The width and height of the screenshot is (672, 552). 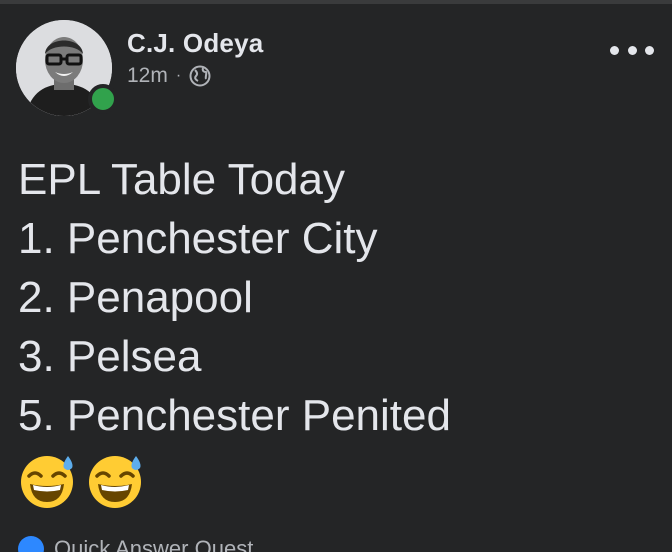 I want to click on avatar, so click(x=67, y=68).